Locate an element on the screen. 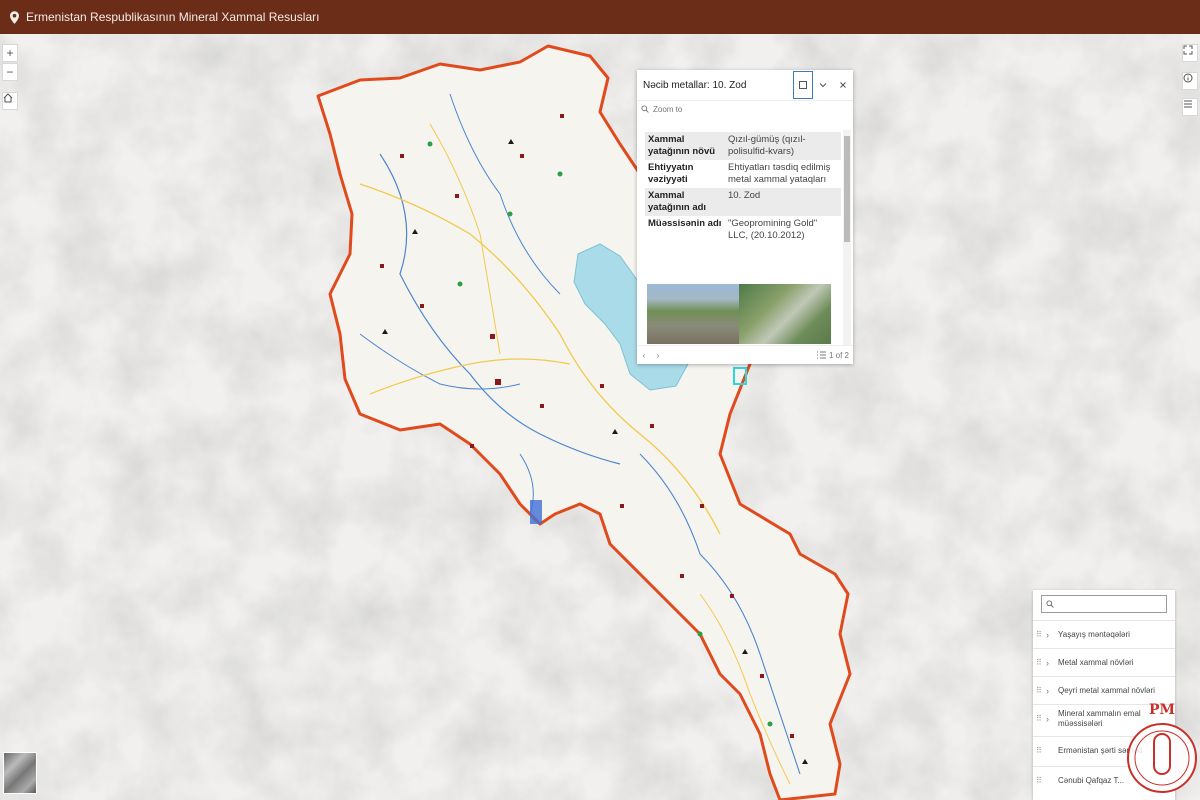 The image size is (1200, 800). reservoir is located at coordinates (536, 512).